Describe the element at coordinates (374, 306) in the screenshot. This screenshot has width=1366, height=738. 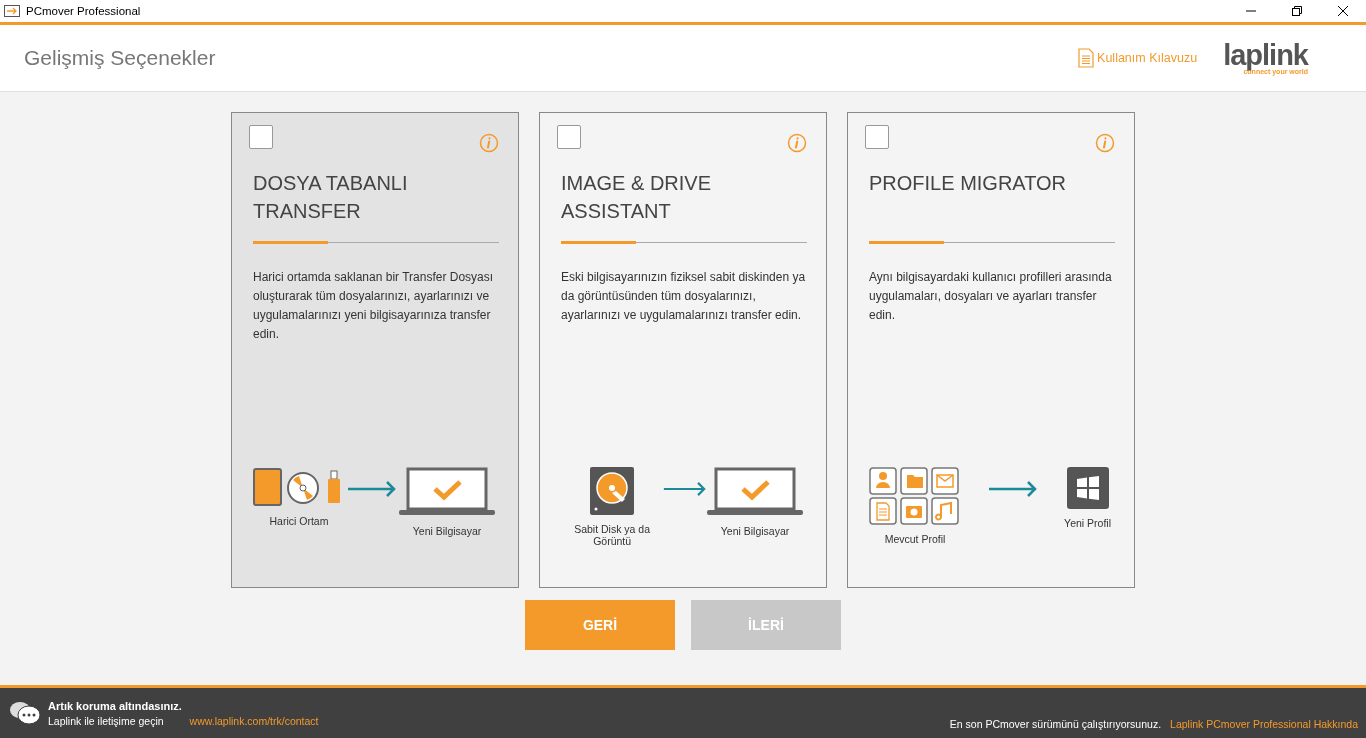
I see `card-description: Harici ortamda saklanan bir Transfer Dosyası oluşturarak tüm dosyalarınızı, ayarlarınızı ve uygulamalarınızı yeni bilgisayarınıza transfer edin.` at that location.